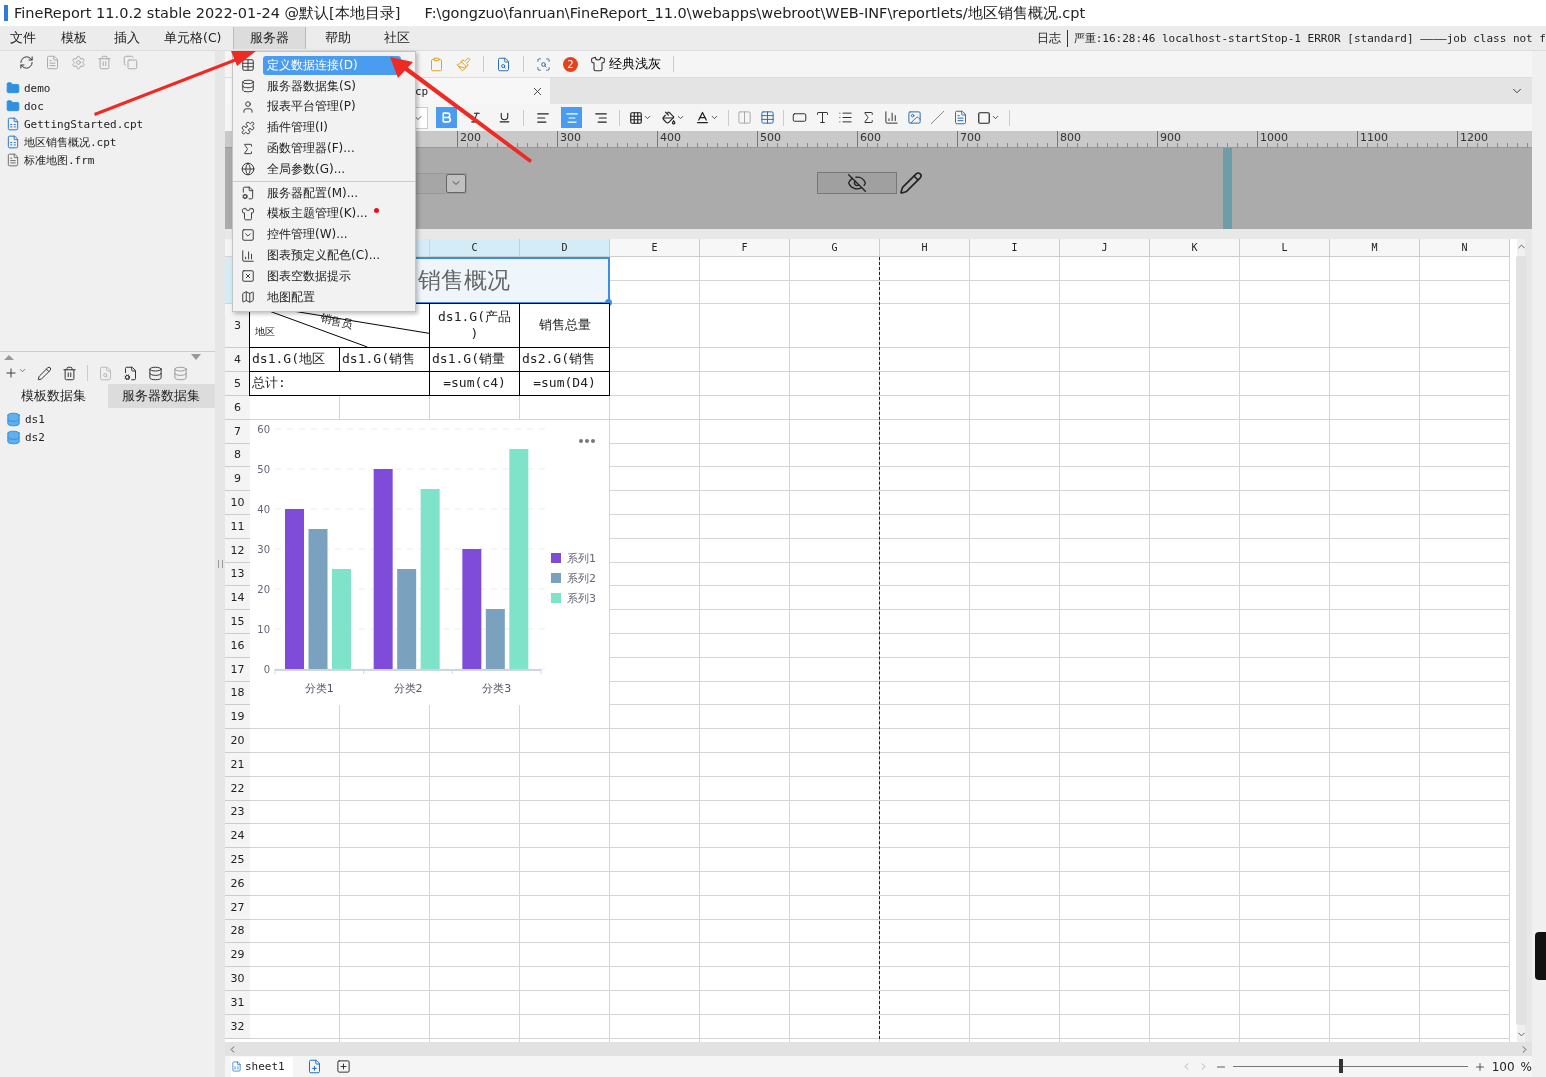 This screenshot has height=1077, width=1546. Describe the element at coordinates (422, 91) in the screenshot. I see `tab-label: cp` at that location.